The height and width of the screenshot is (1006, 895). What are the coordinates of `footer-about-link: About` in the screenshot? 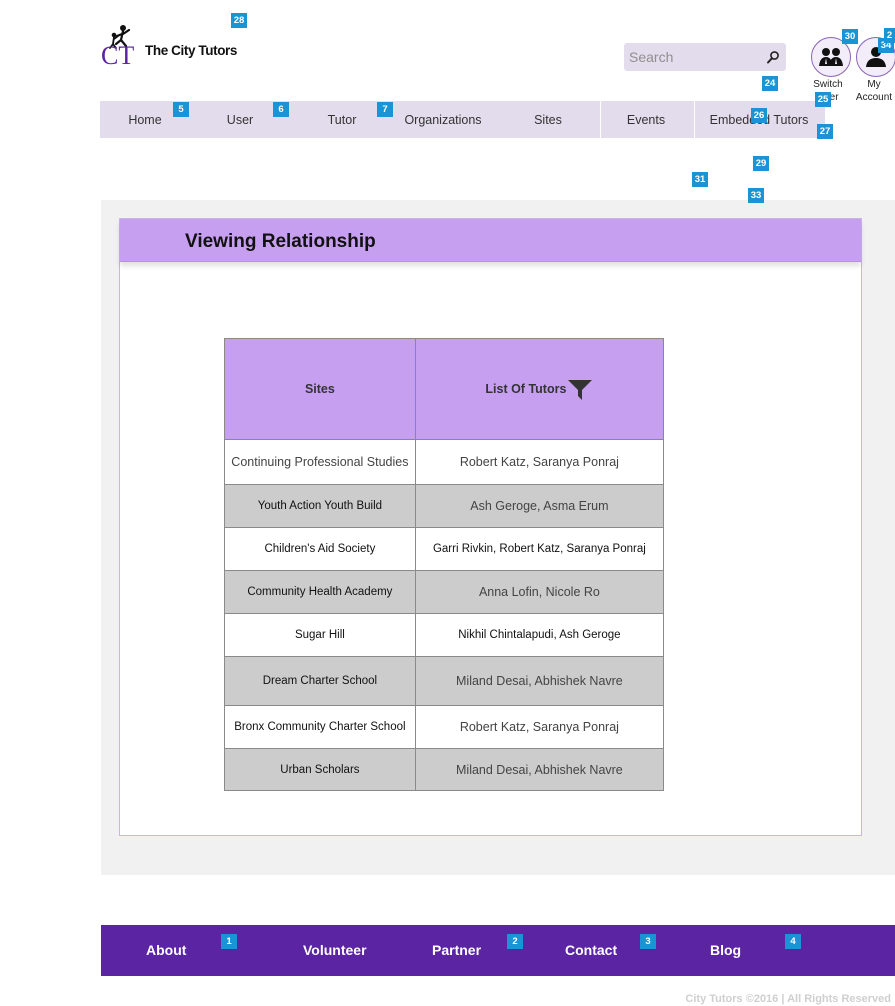 It's located at (166, 950).